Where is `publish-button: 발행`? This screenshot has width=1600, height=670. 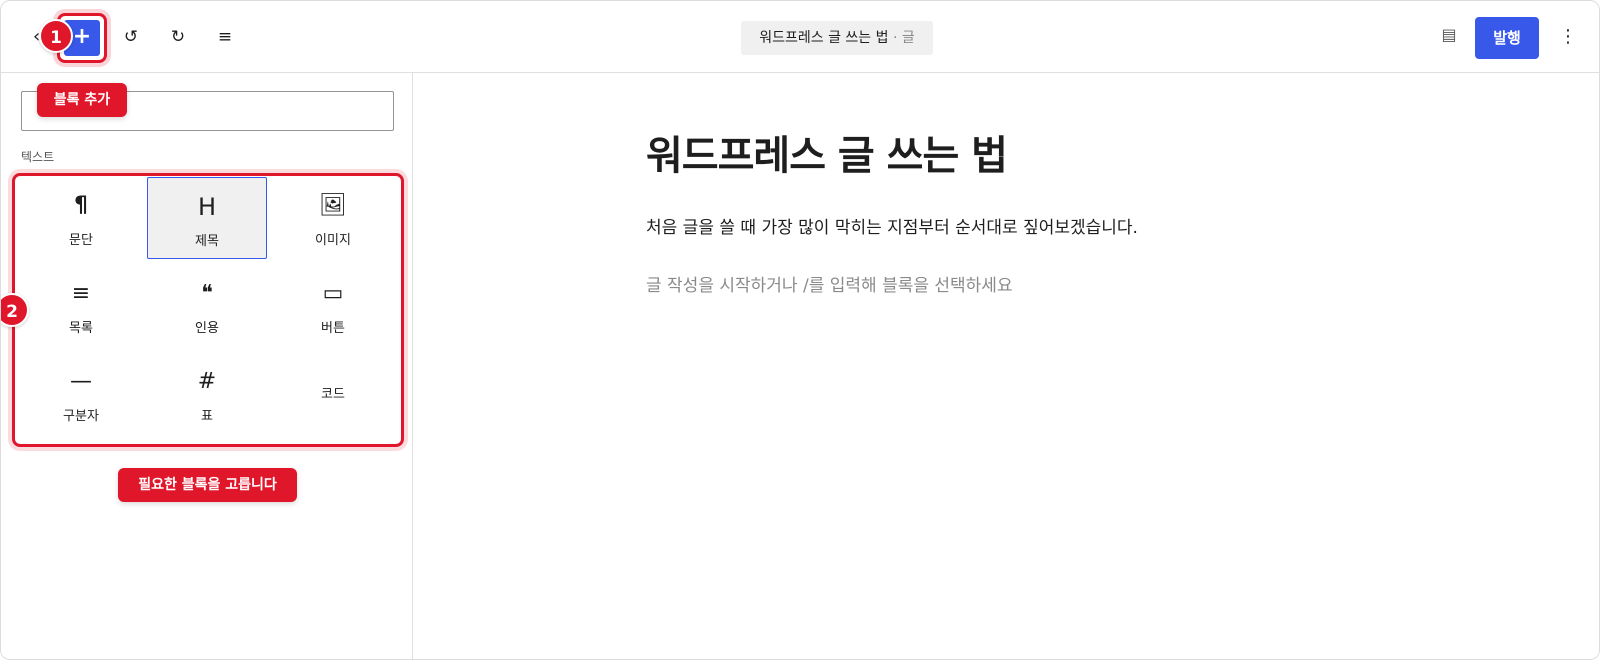 publish-button: 발행 is located at coordinates (1507, 38).